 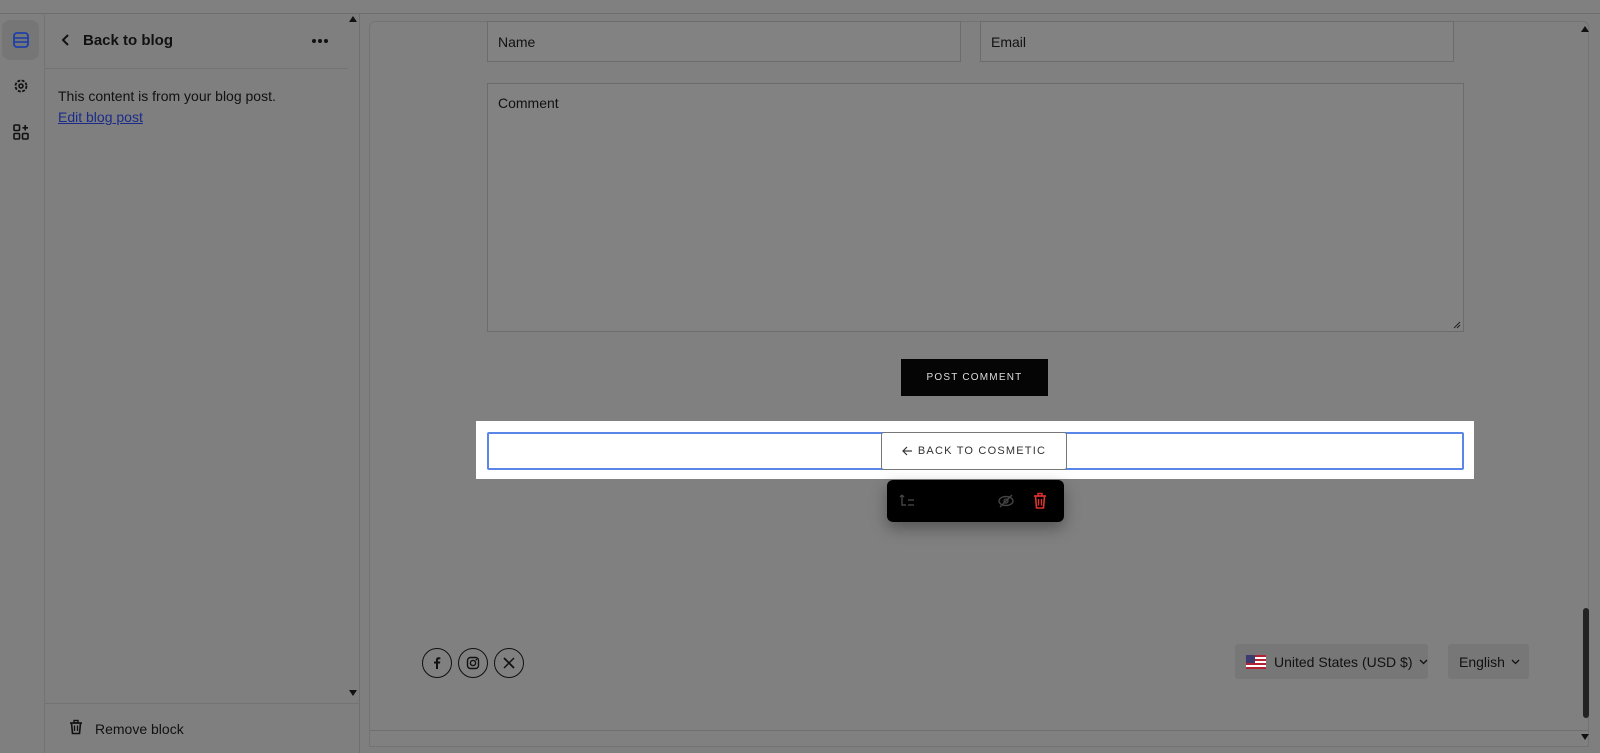 I want to click on instagram-icon, so click(x=473, y=663).